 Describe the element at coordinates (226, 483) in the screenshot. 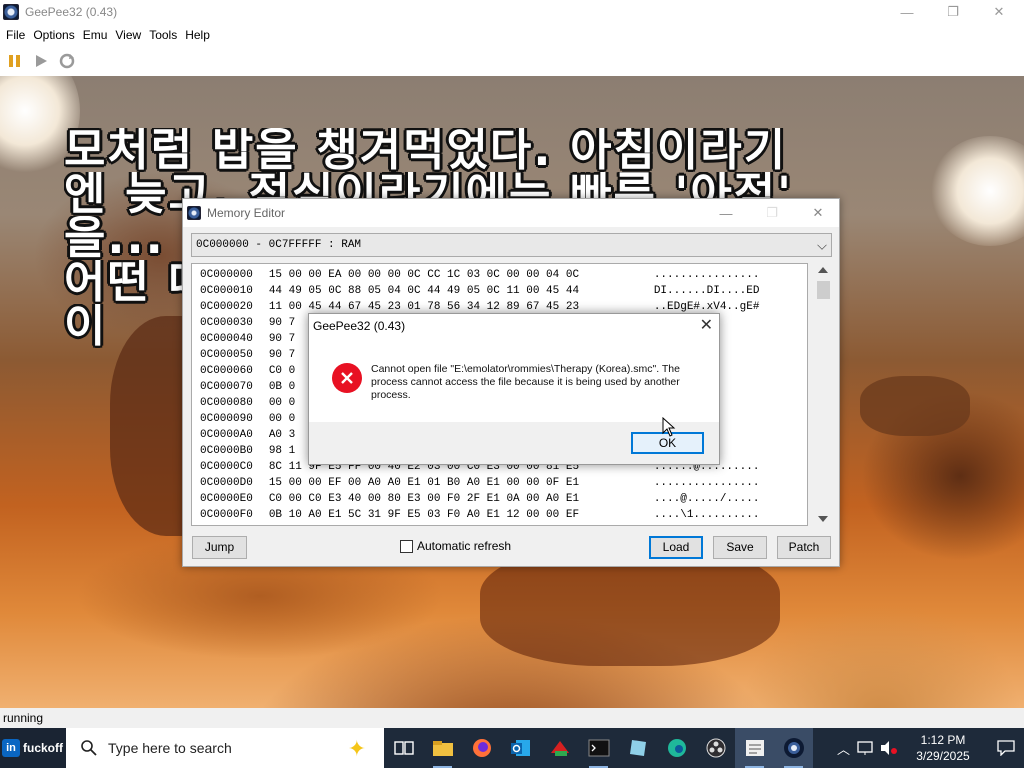

I see `hex-address: 0C0000D0` at that location.